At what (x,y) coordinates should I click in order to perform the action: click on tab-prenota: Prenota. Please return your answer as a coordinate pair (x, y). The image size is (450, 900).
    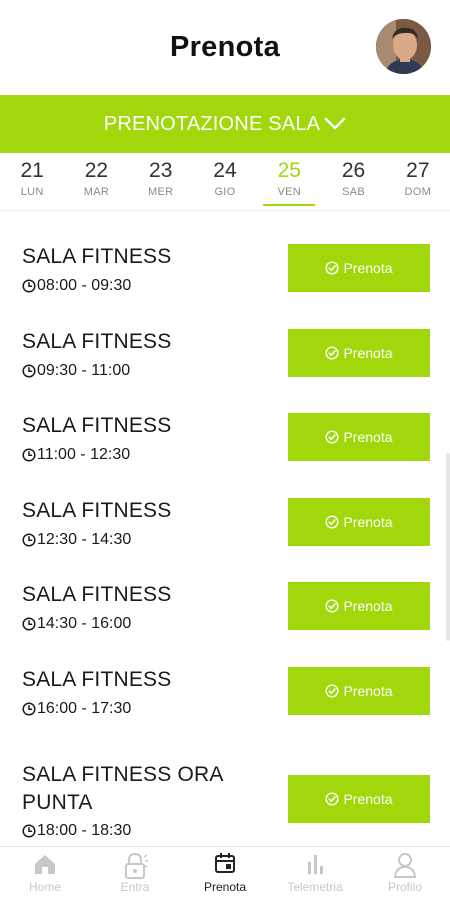
    Looking at the image, I should click on (225, 873).